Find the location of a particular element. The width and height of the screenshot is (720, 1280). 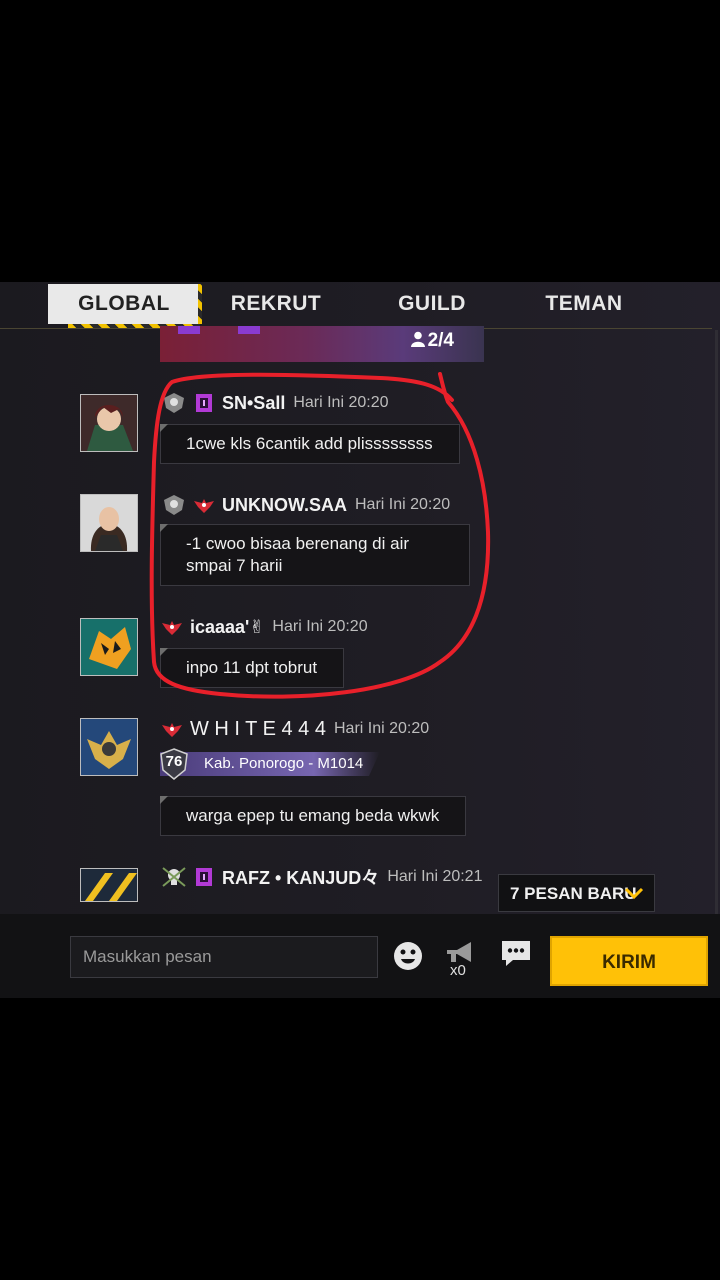

tab-bar: GLOBAL REKRUT GUILD TEMAN is located at coordinates (356, 305).